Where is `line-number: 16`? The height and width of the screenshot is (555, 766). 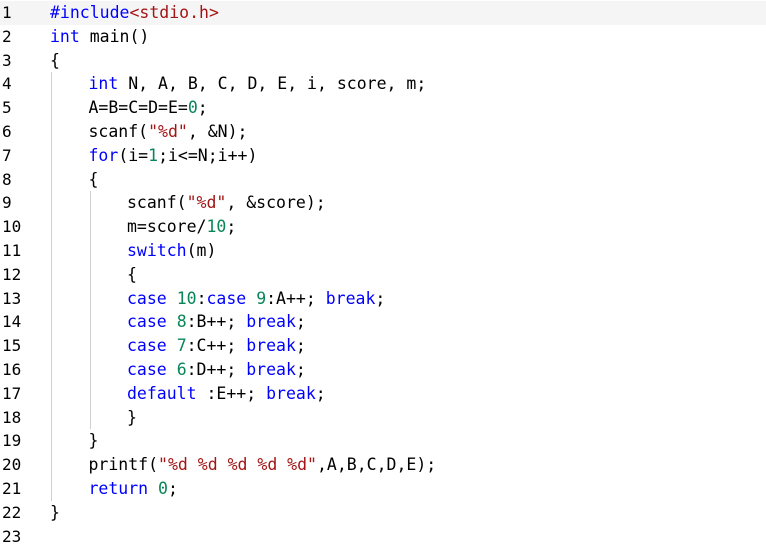
line-number: 16 is located at coordinates (12, 369).